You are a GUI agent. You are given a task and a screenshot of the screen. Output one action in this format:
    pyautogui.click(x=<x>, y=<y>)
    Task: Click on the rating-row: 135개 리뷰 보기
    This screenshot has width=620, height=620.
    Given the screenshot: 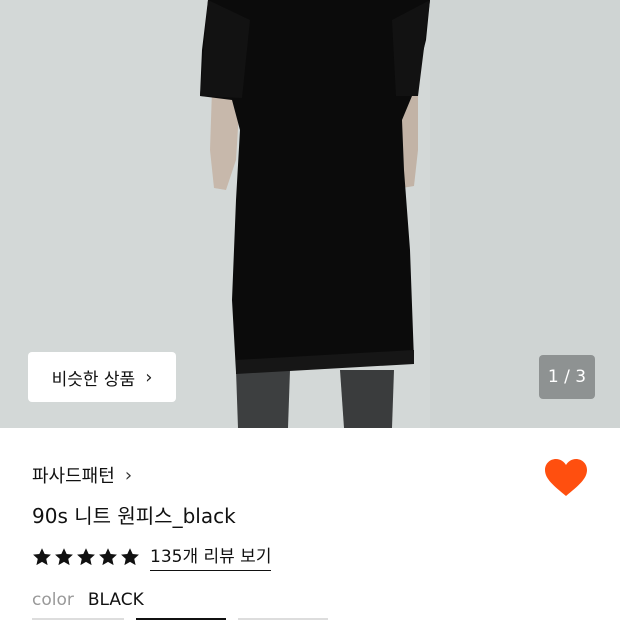 What is the action you would take?
    pyautogui.click(x=152, y=556)
    